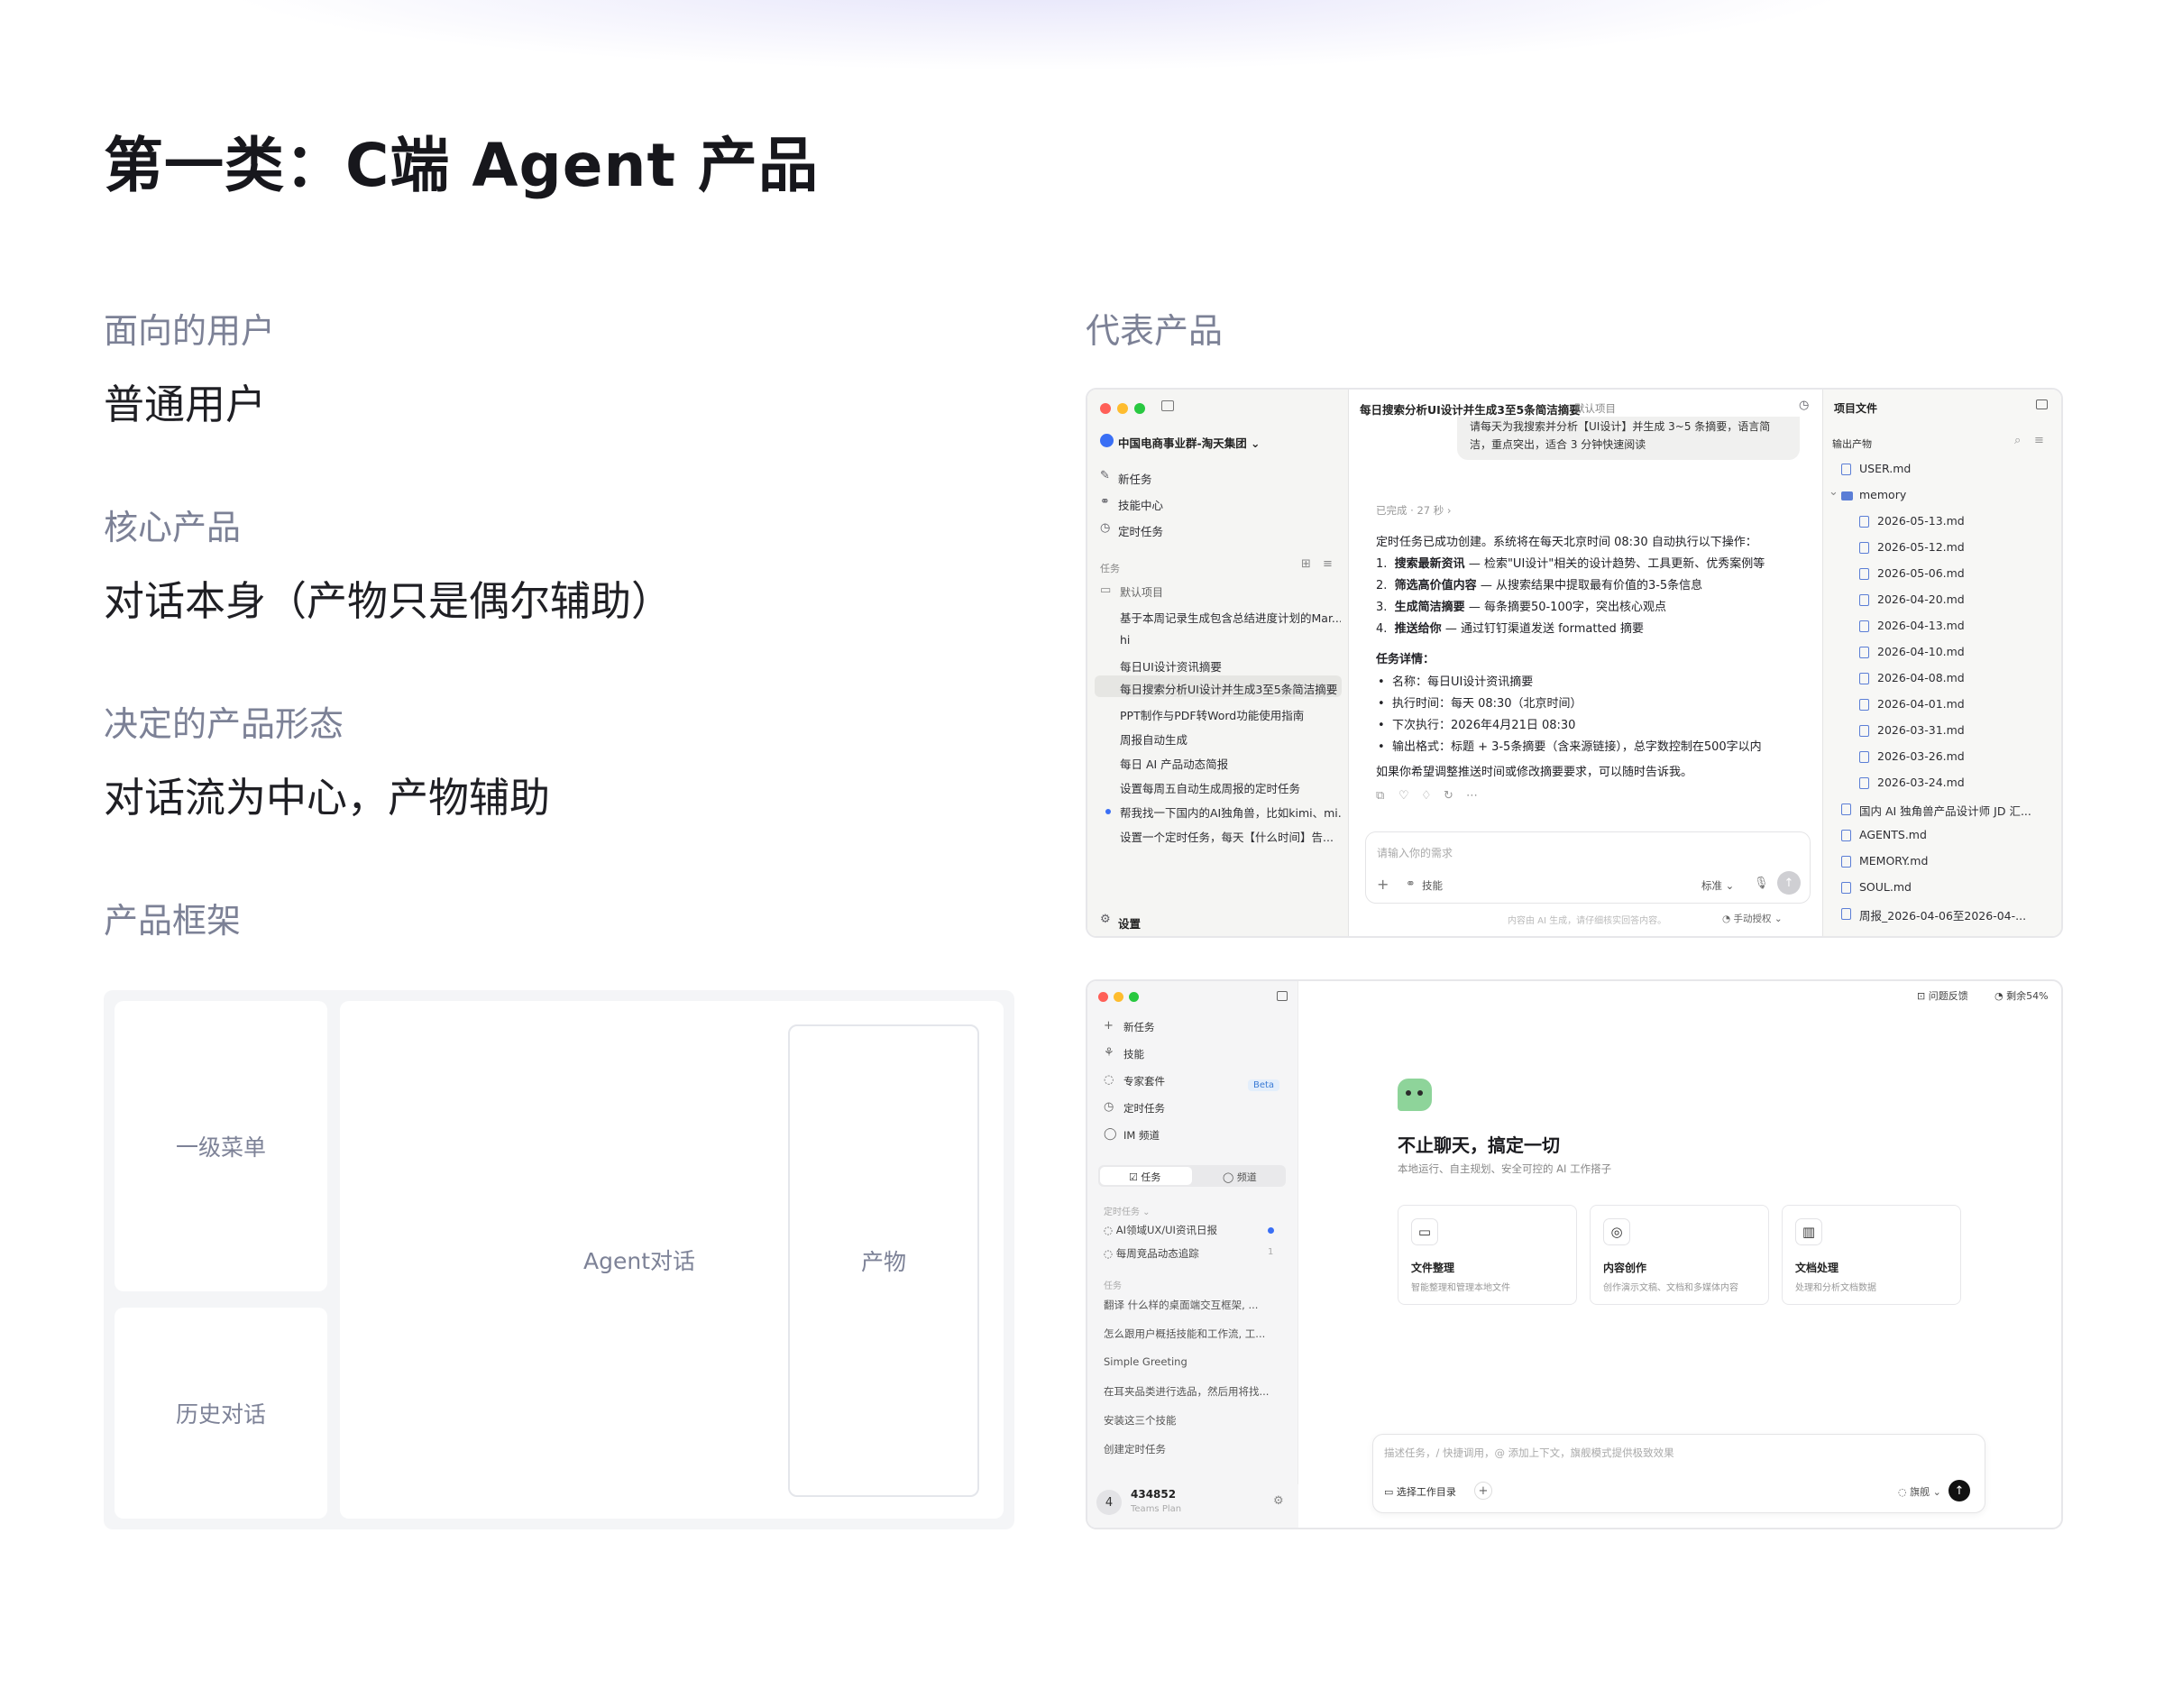 Image resolution: width=2164 pixels, height=1708 pixels. I want to click on file-item: SOUL.md, so click(1951, 887).